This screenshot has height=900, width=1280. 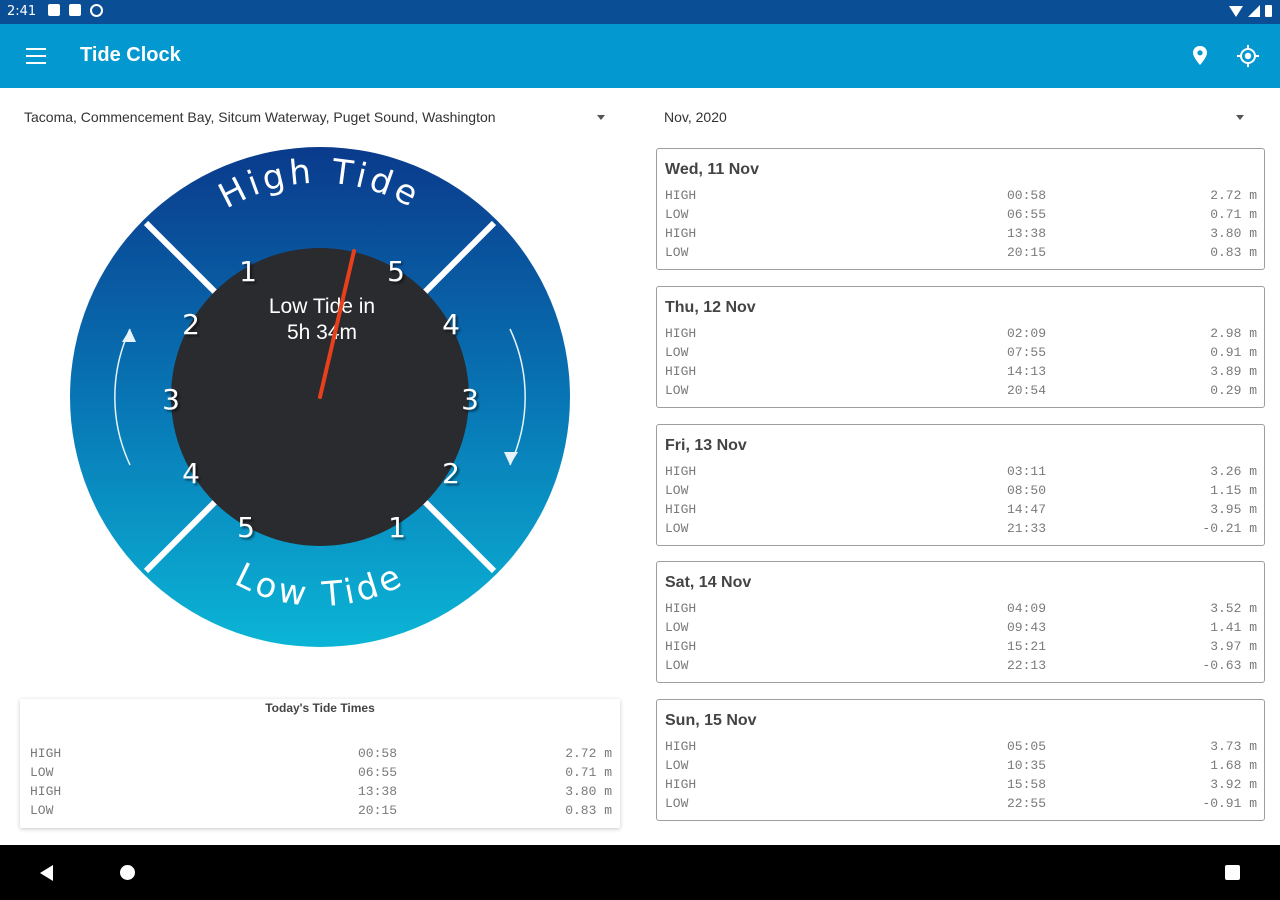 What do you see at coordinates (1233, 471) in the screenshot?
I see `tide-height: 3.26 m` at bounding box center [1233, 471].